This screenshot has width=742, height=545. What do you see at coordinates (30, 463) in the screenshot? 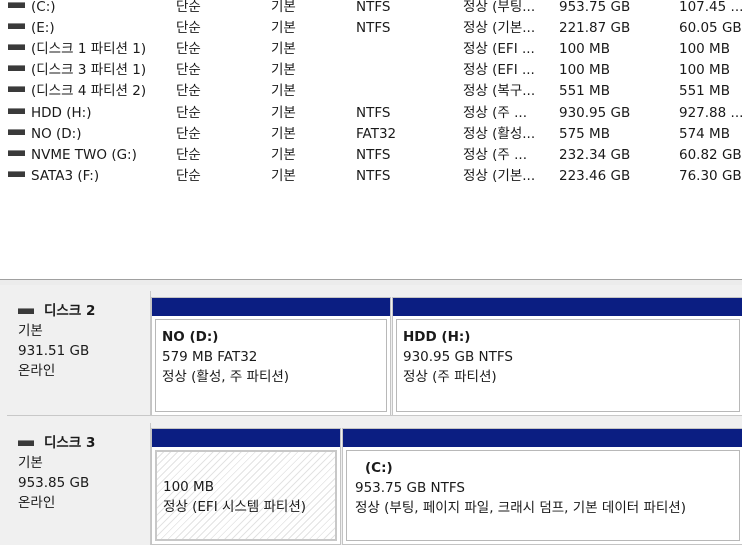
I see `disk-type: 기본` at bounding box center [30, 463].